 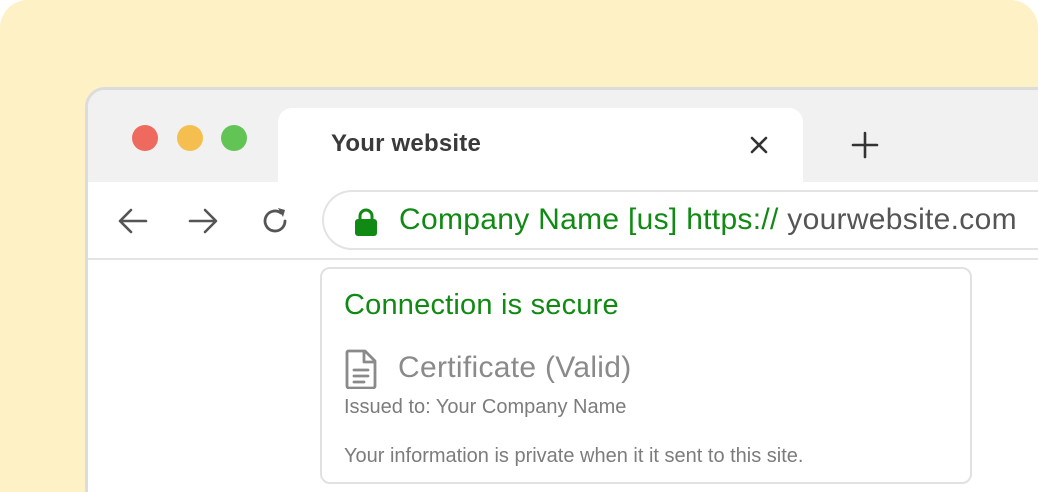 What do you see at coordinates (540, 148) in the screenshot?
I see `browser-tab-active: Your website` at bounding box center [540, 148].